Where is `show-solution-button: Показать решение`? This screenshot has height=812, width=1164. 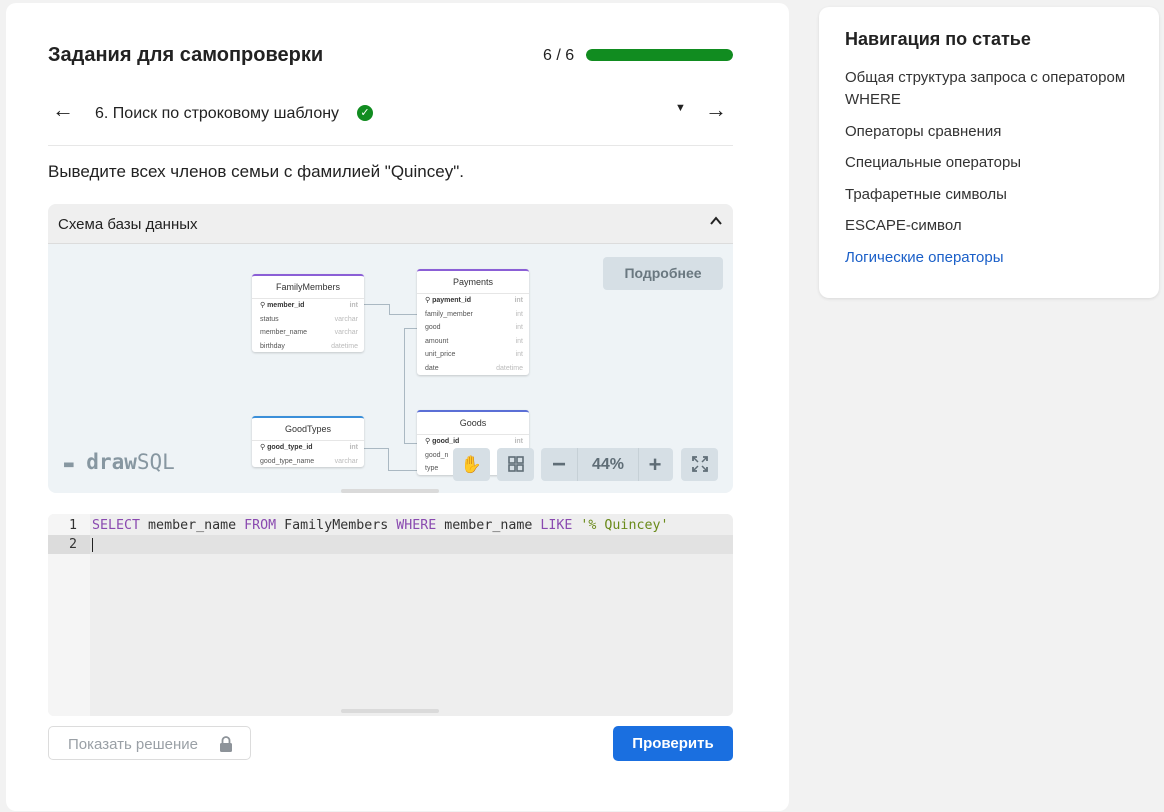 show-solution-button: Показать решение is located at coordinates (149, 743).